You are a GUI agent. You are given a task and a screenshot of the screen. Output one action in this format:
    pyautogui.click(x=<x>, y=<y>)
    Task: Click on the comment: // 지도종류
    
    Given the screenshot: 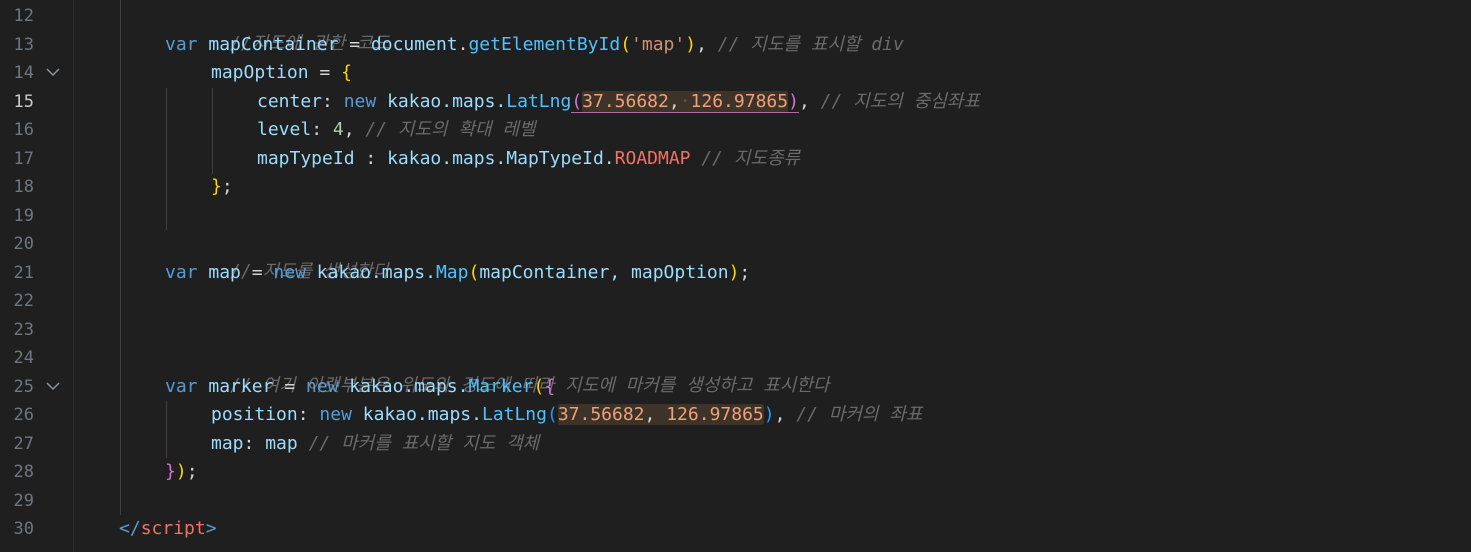 What is the action you would take?
    pyautogui.click(x=751, y=158)
    